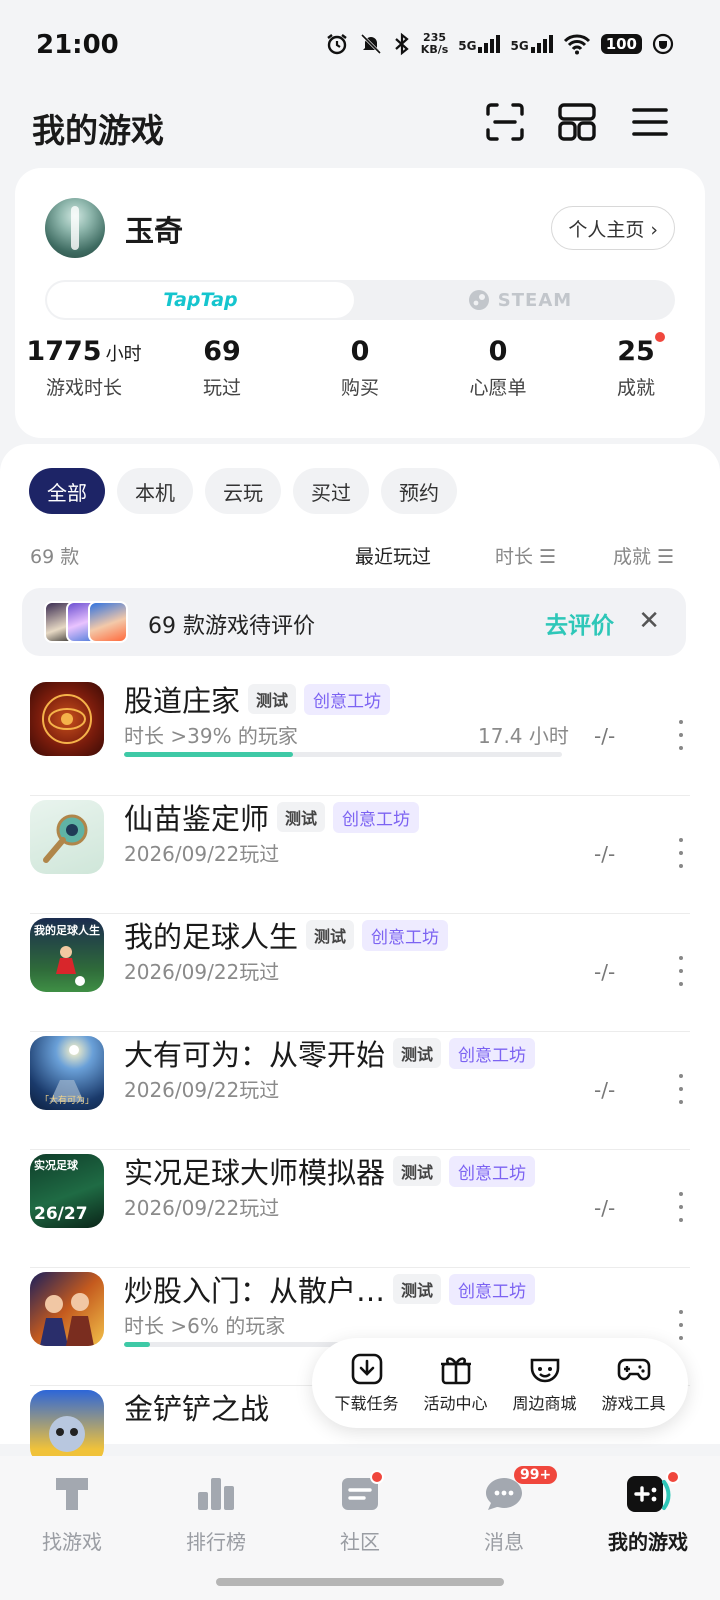 The image size is (720, 1600). I want to click on stat-achievements: 25 成就, so click(636, 366).